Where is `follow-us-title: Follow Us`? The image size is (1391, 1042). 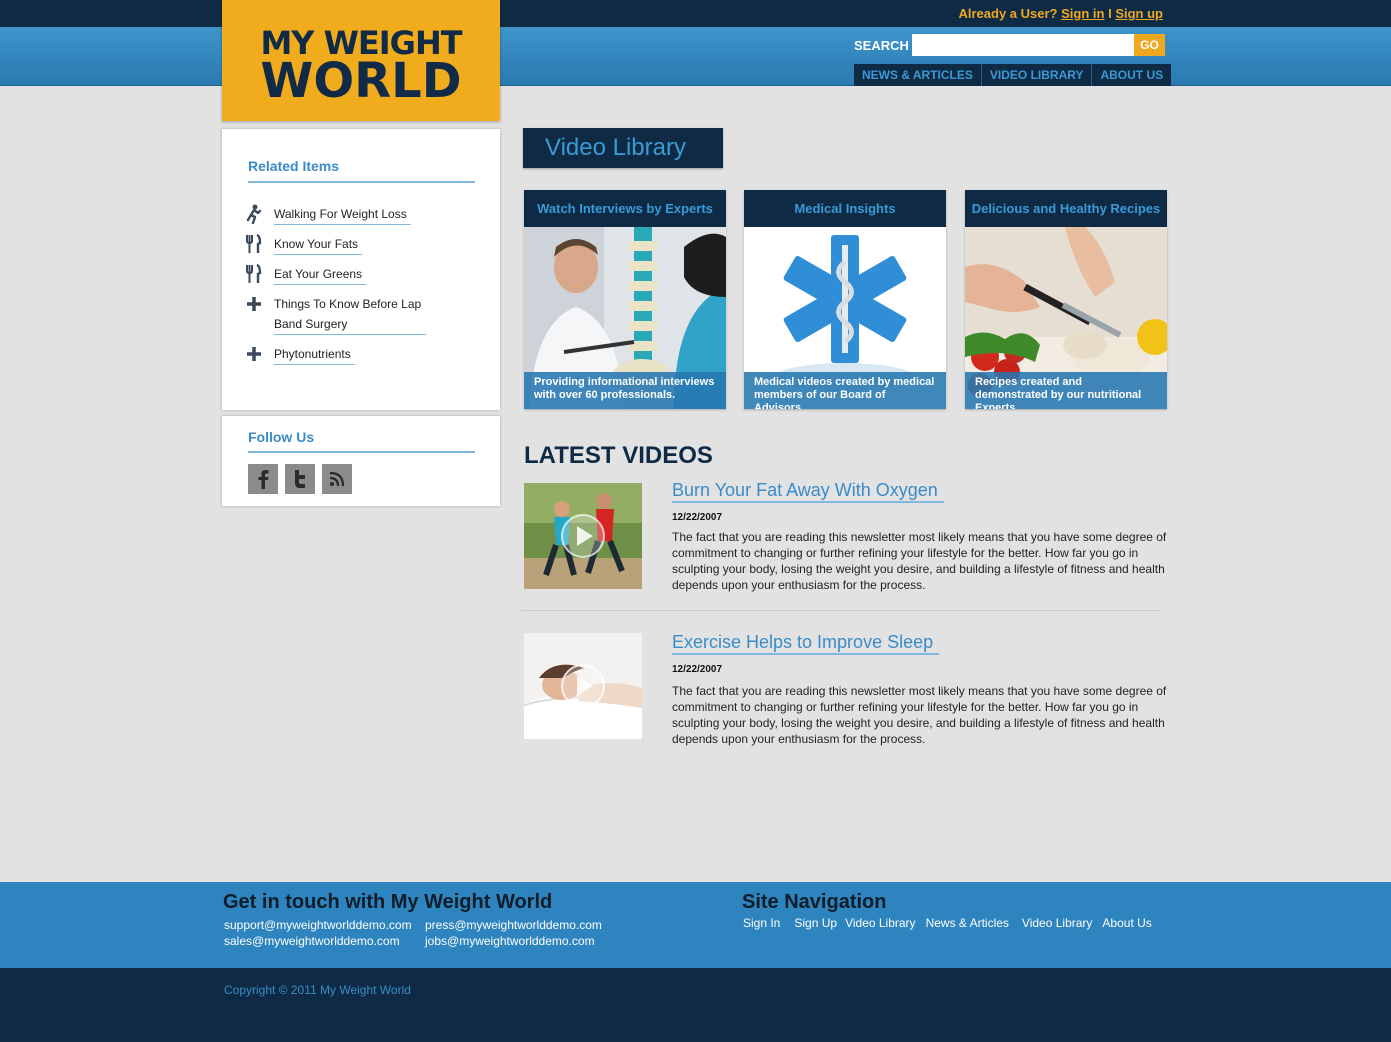
follow-us-title: Follow Us is located at coordinates (281, 437).